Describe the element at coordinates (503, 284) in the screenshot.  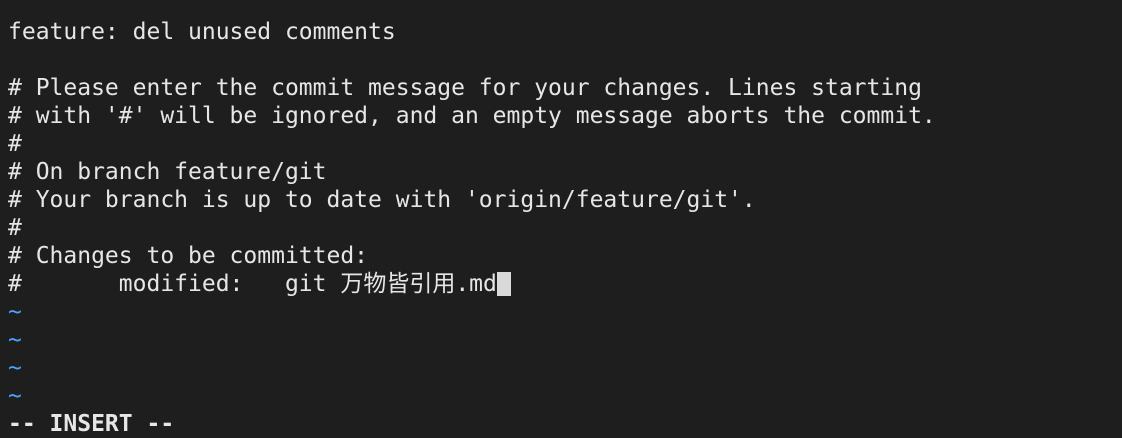
I see `text-cursor` at that location.